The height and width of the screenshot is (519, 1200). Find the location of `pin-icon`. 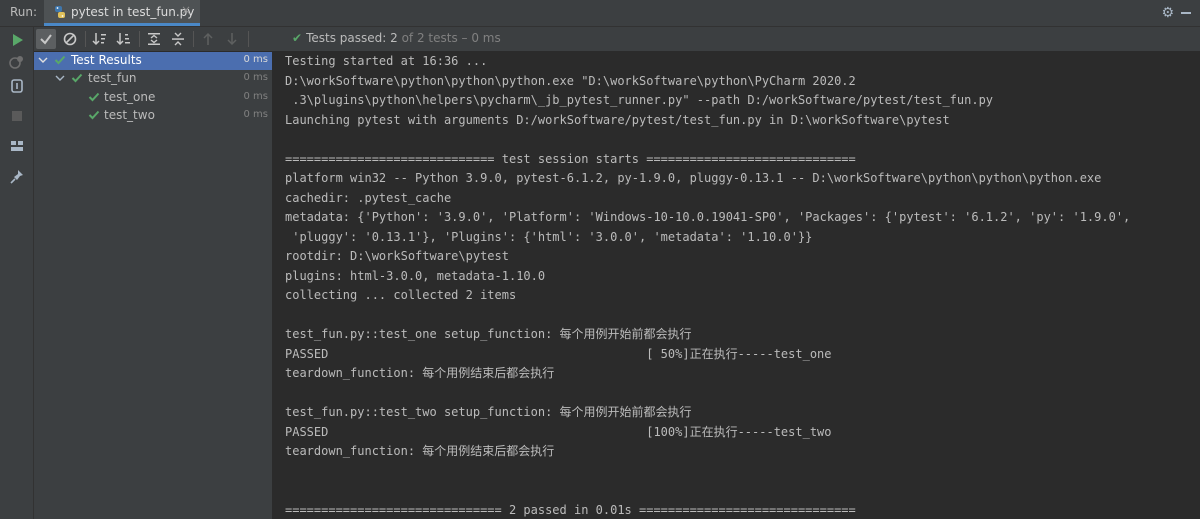

pin-icon is located at coordinates (17, 177).